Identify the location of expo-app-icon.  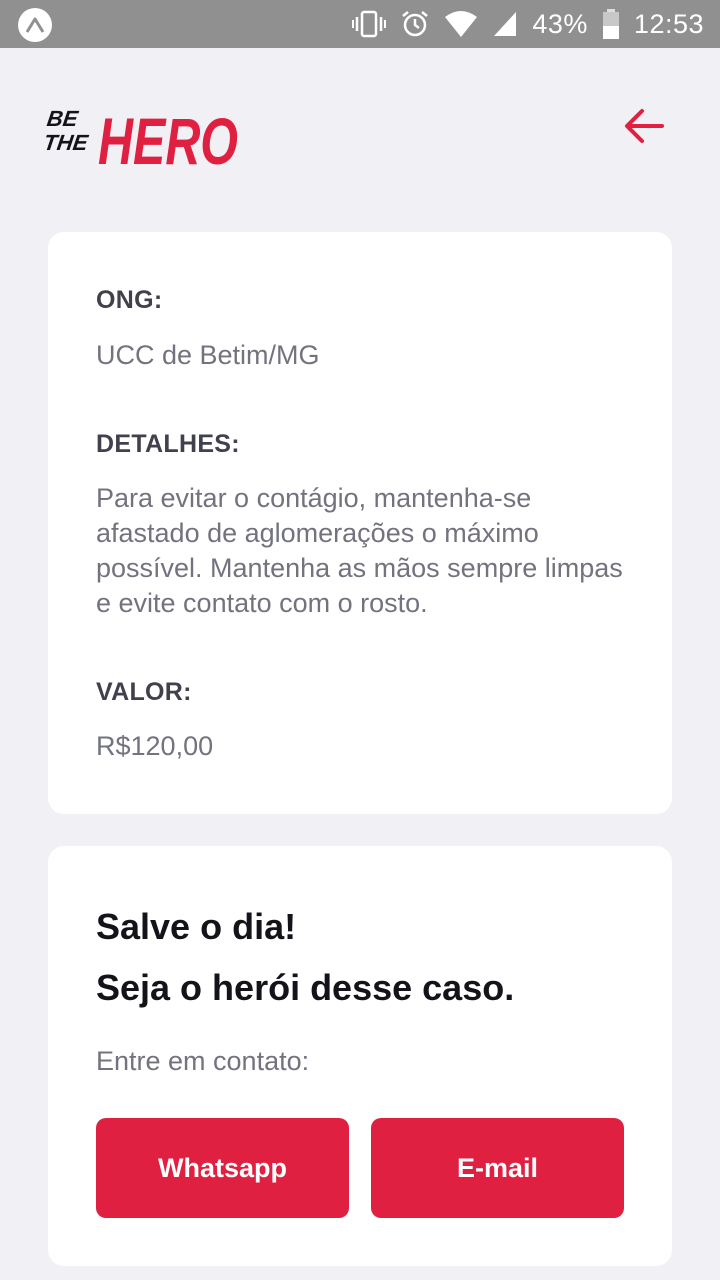
(35, 25).